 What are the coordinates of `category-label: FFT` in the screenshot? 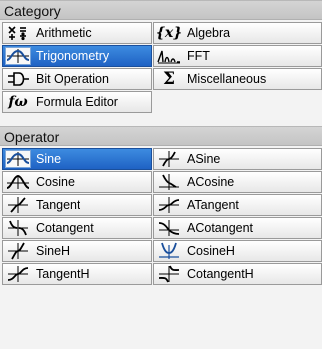 It's located at (198, 56).